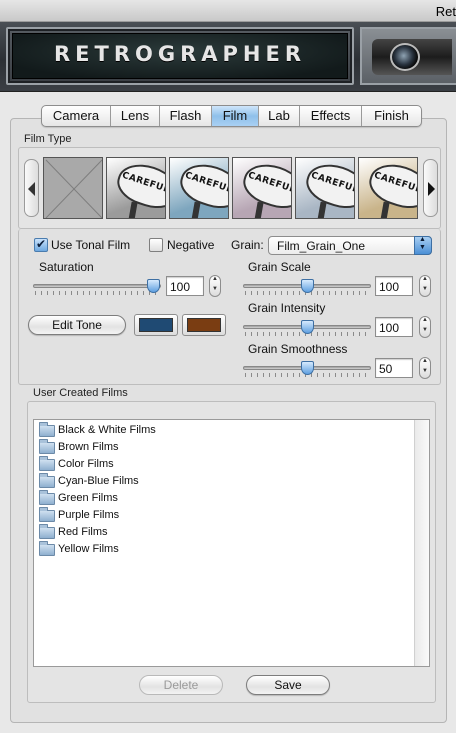 This screenshot has height=733, width=456. What do you see at coordinates (331, 116) in the screenshot?
I see `tab-effects: Effects` at bounding box center [331, 116].